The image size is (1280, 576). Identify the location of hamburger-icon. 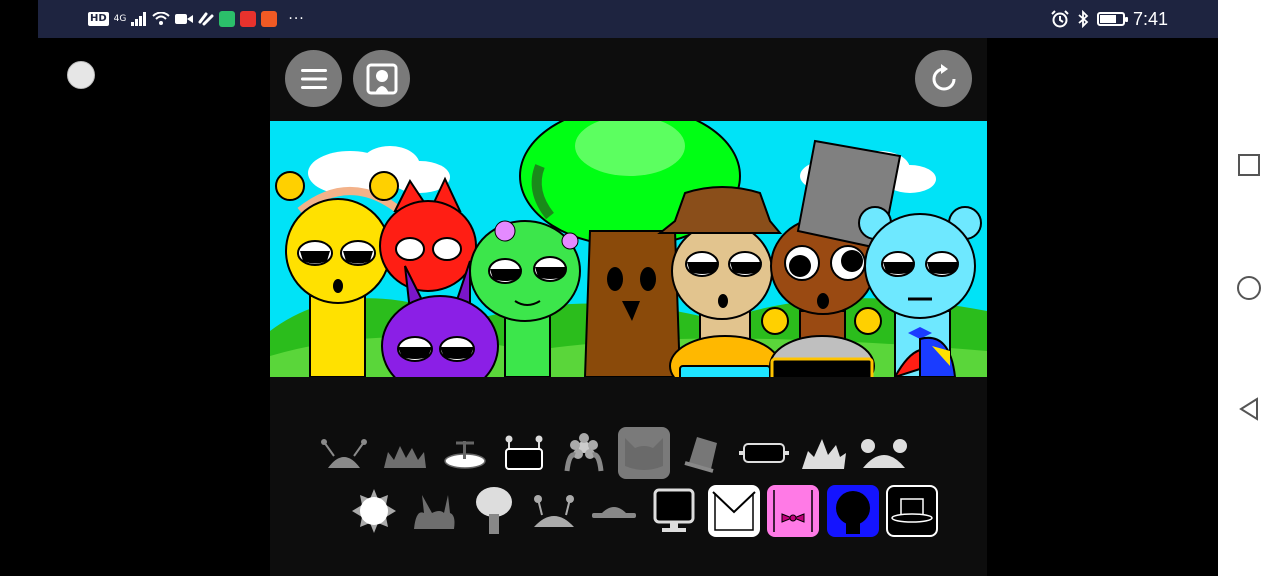
(313, 78).